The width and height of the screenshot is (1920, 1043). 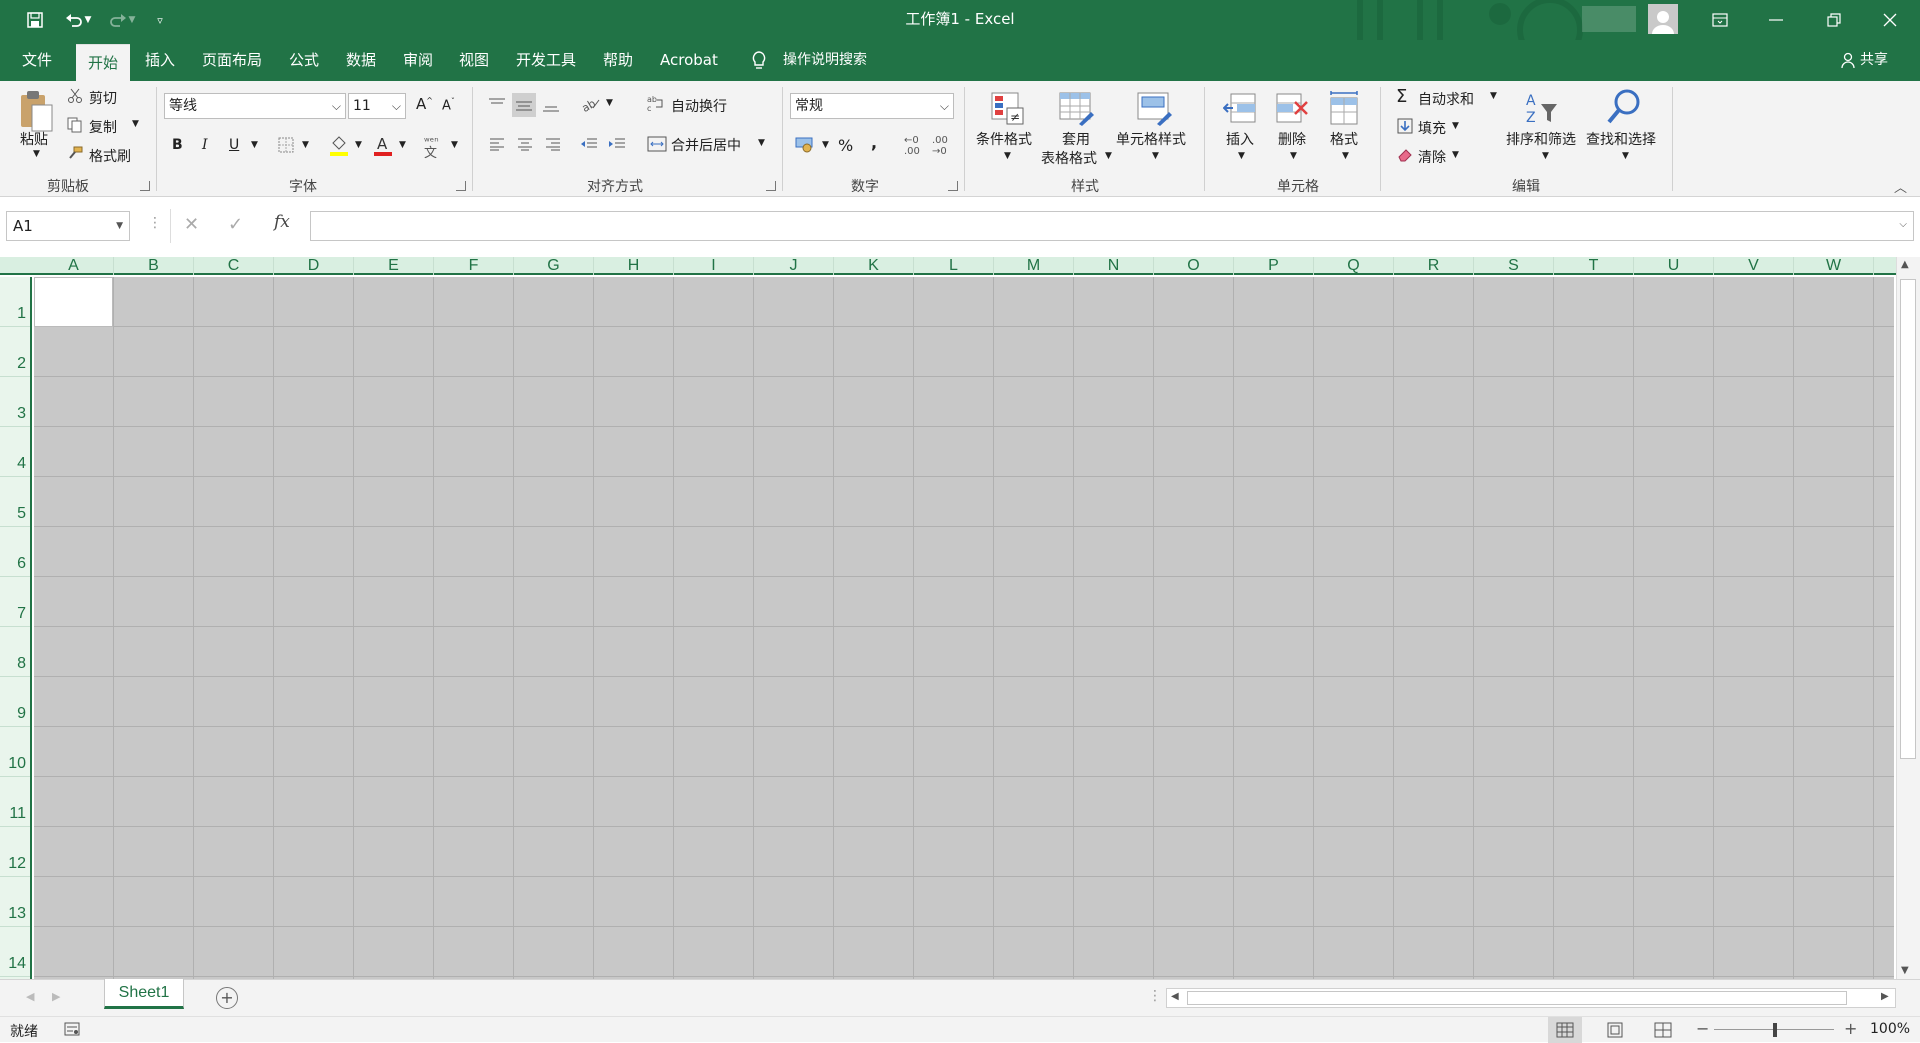 What do you see at coordinates (1517, 998) in the screenshot?
I see `horizontal-scroll-thumb` at bounding box center [1517, 998].